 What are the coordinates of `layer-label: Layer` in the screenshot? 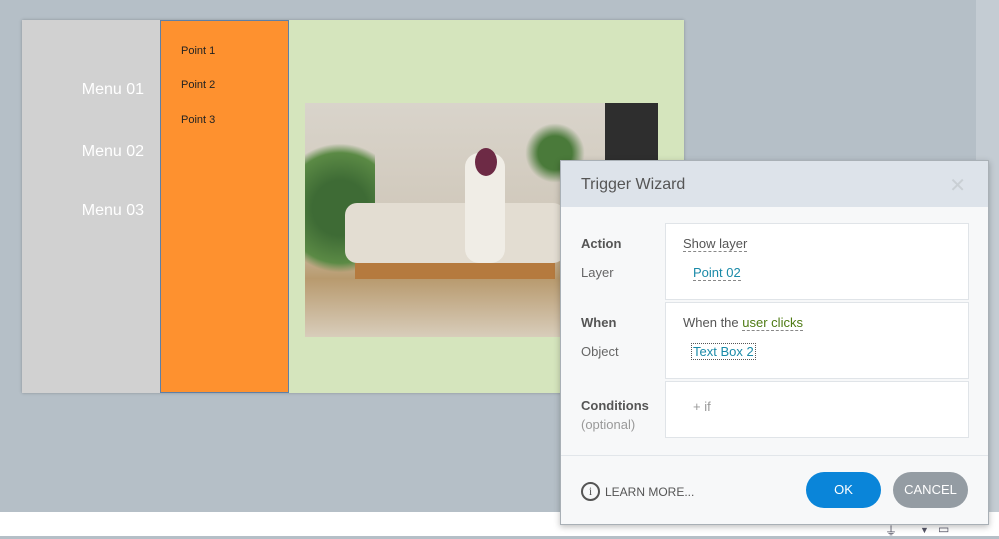 It's located at (597, 272).